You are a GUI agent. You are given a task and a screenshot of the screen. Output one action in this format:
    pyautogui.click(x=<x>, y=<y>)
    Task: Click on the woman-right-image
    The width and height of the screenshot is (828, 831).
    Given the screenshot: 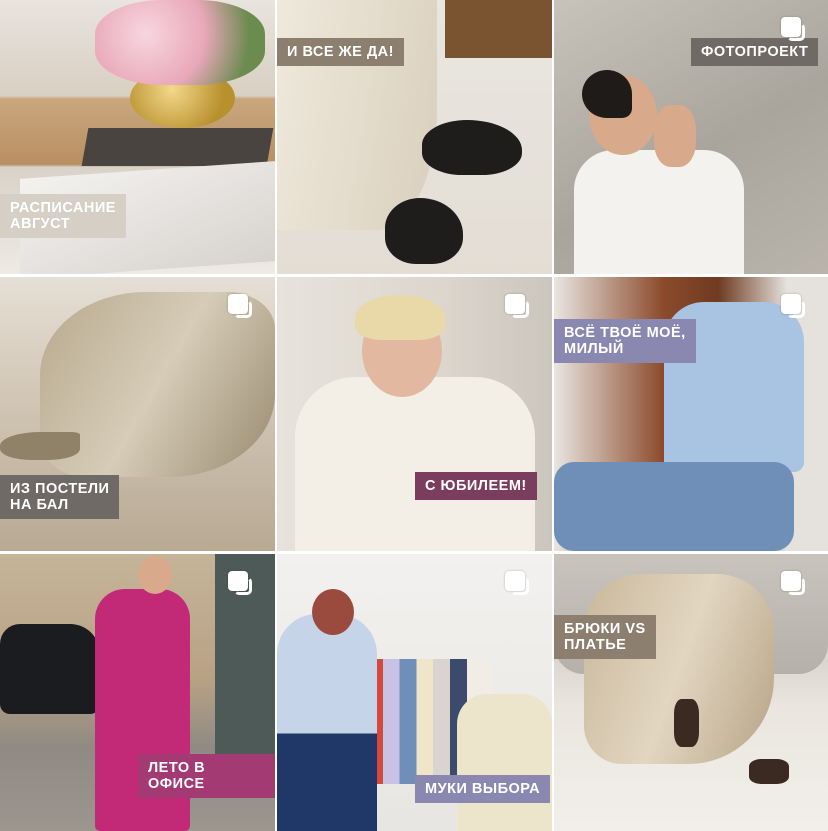 What is the action you would take?
    pyautogui.click(x=504, y=762)
    